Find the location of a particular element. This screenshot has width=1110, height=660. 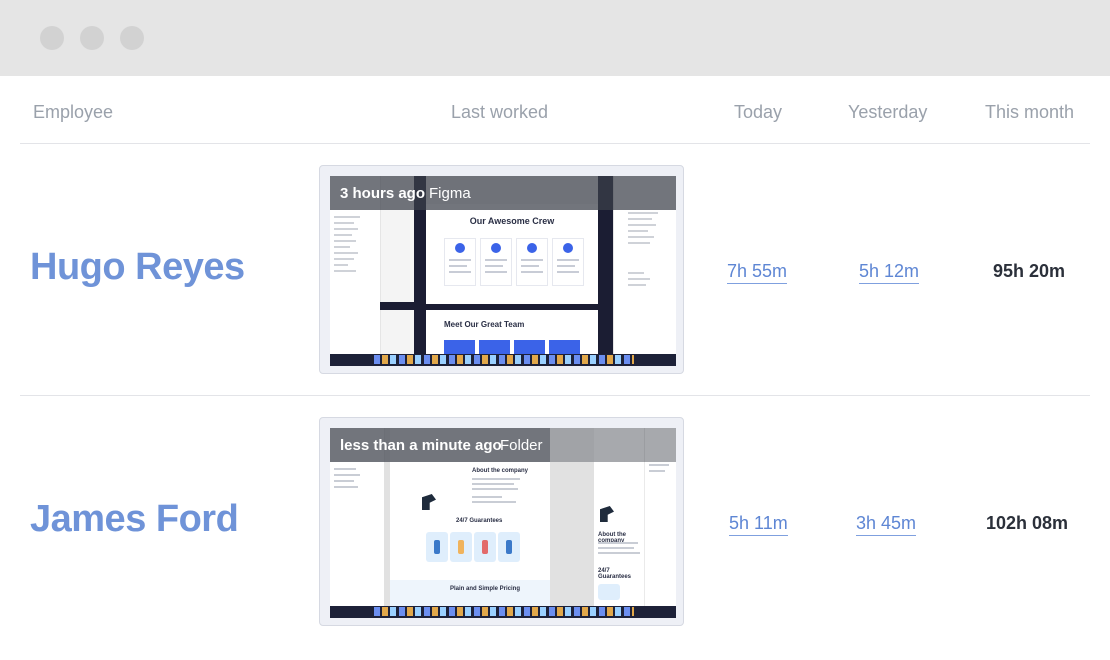

column-header-this-month: This month is located at coordinates (1029, 112).